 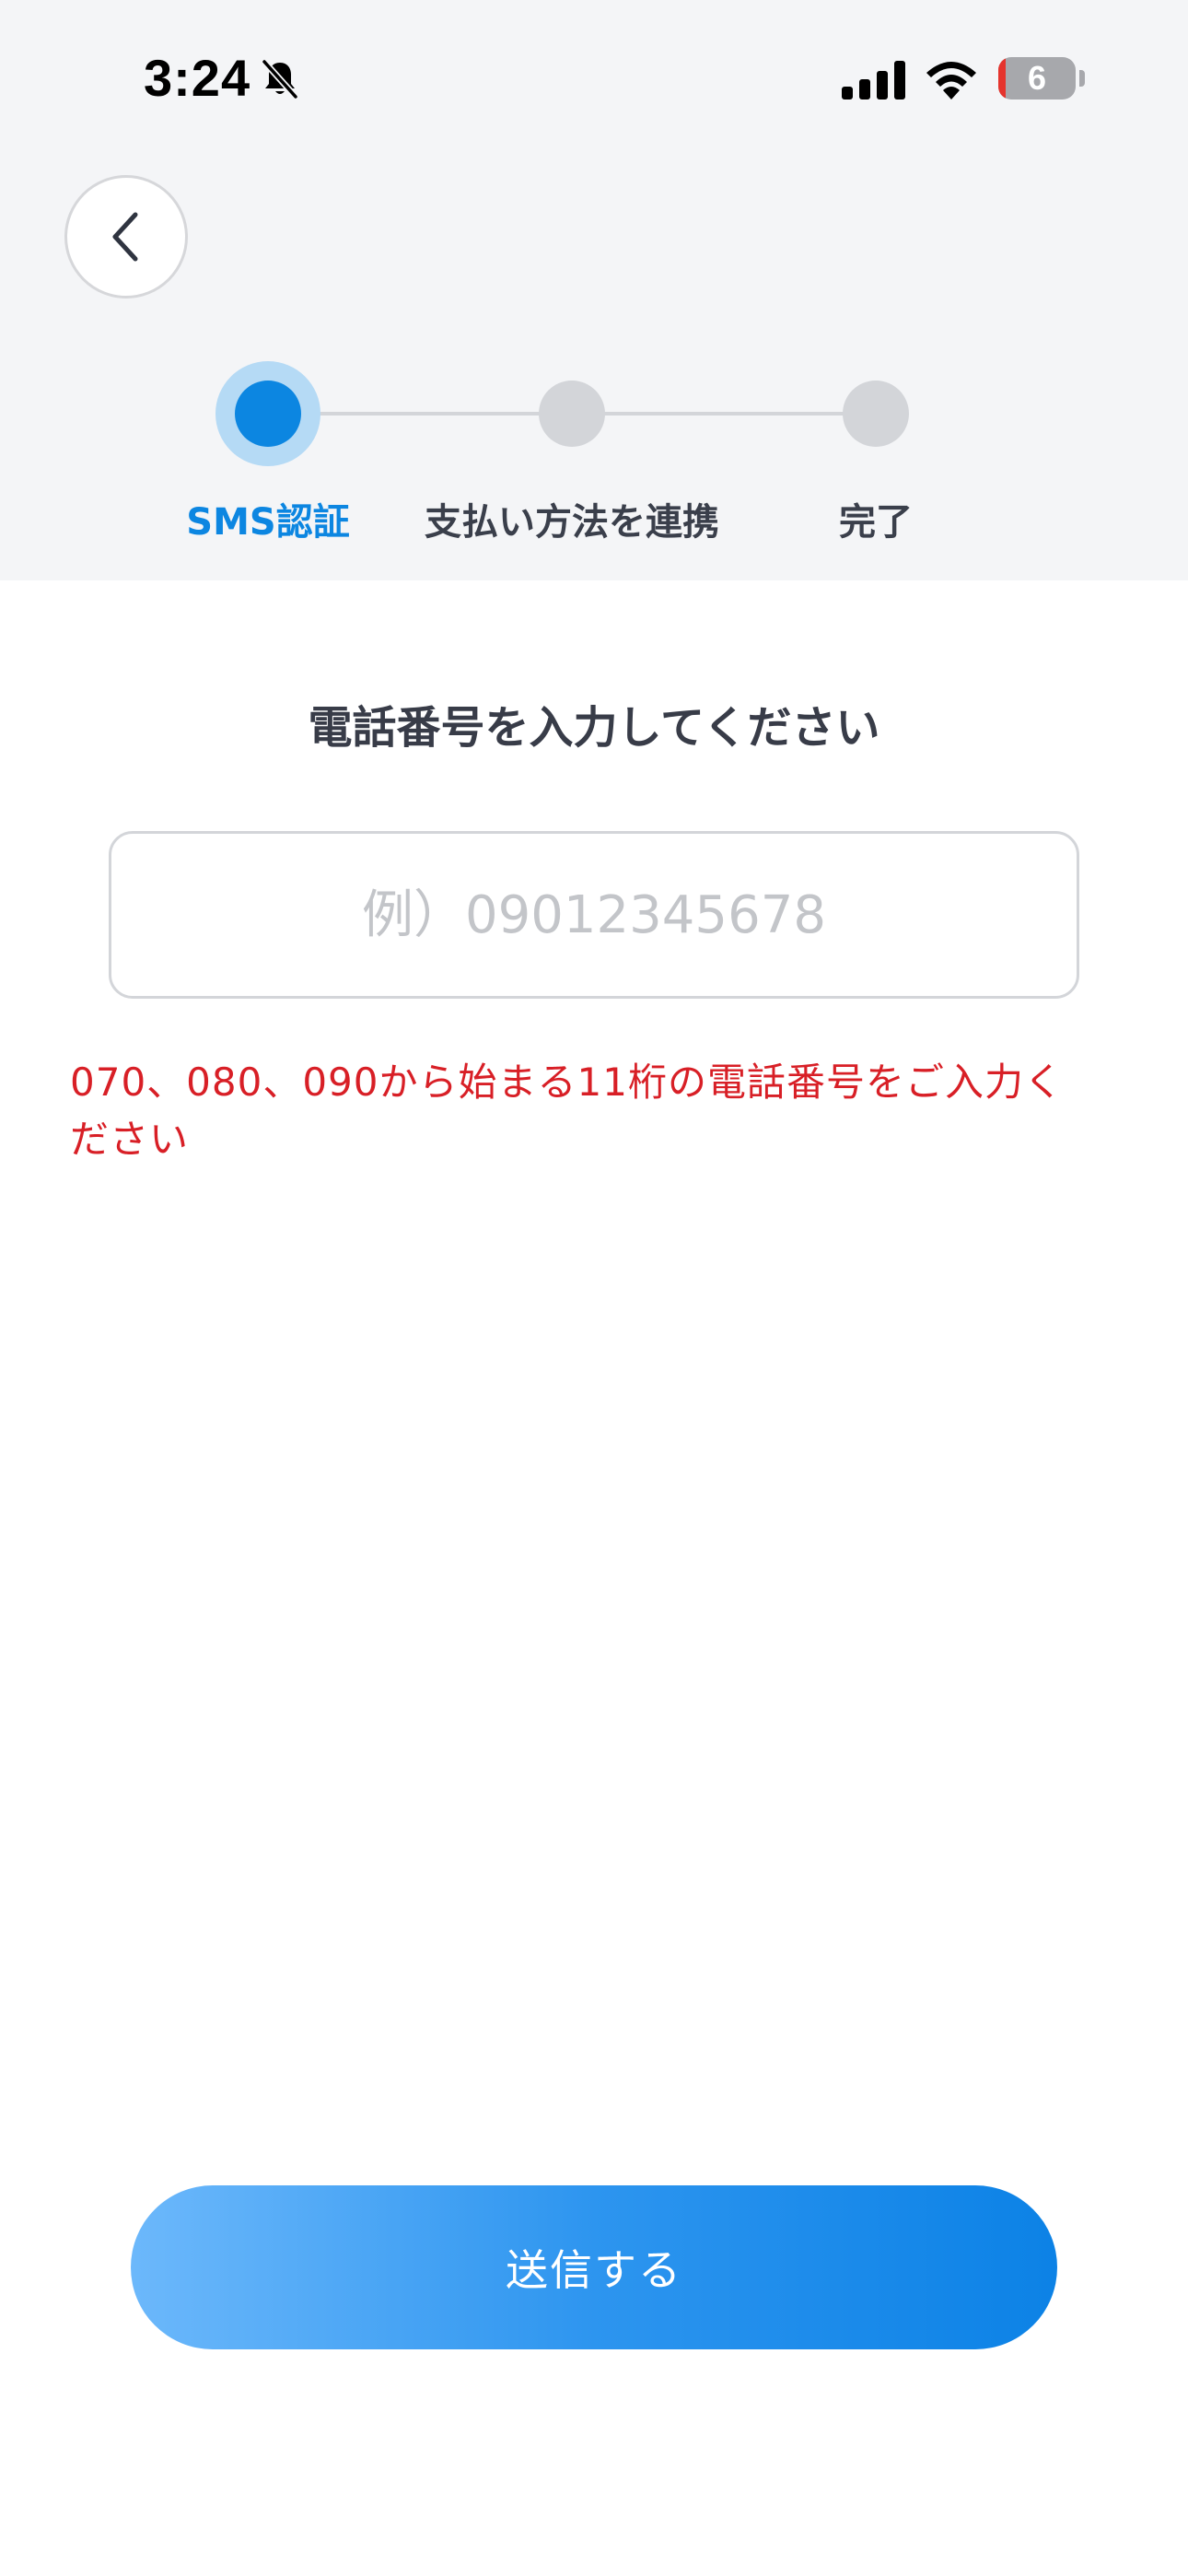 What do you see at coordinates (876, 522) in the screenshot?
I see `step-label-complete: 完了` at bounding box center [876, 522].